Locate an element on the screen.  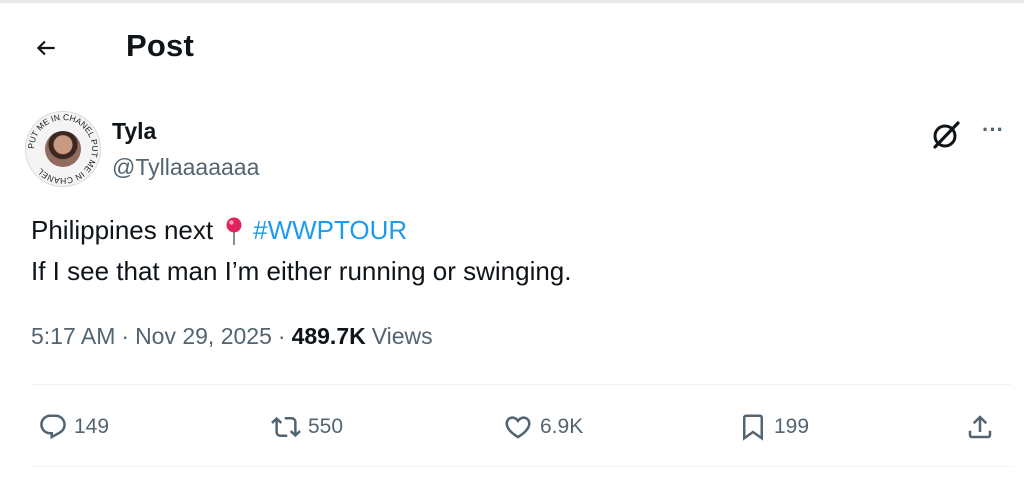
tweet-date: Nov 29, 2025 is located at coordinates (203, 336).